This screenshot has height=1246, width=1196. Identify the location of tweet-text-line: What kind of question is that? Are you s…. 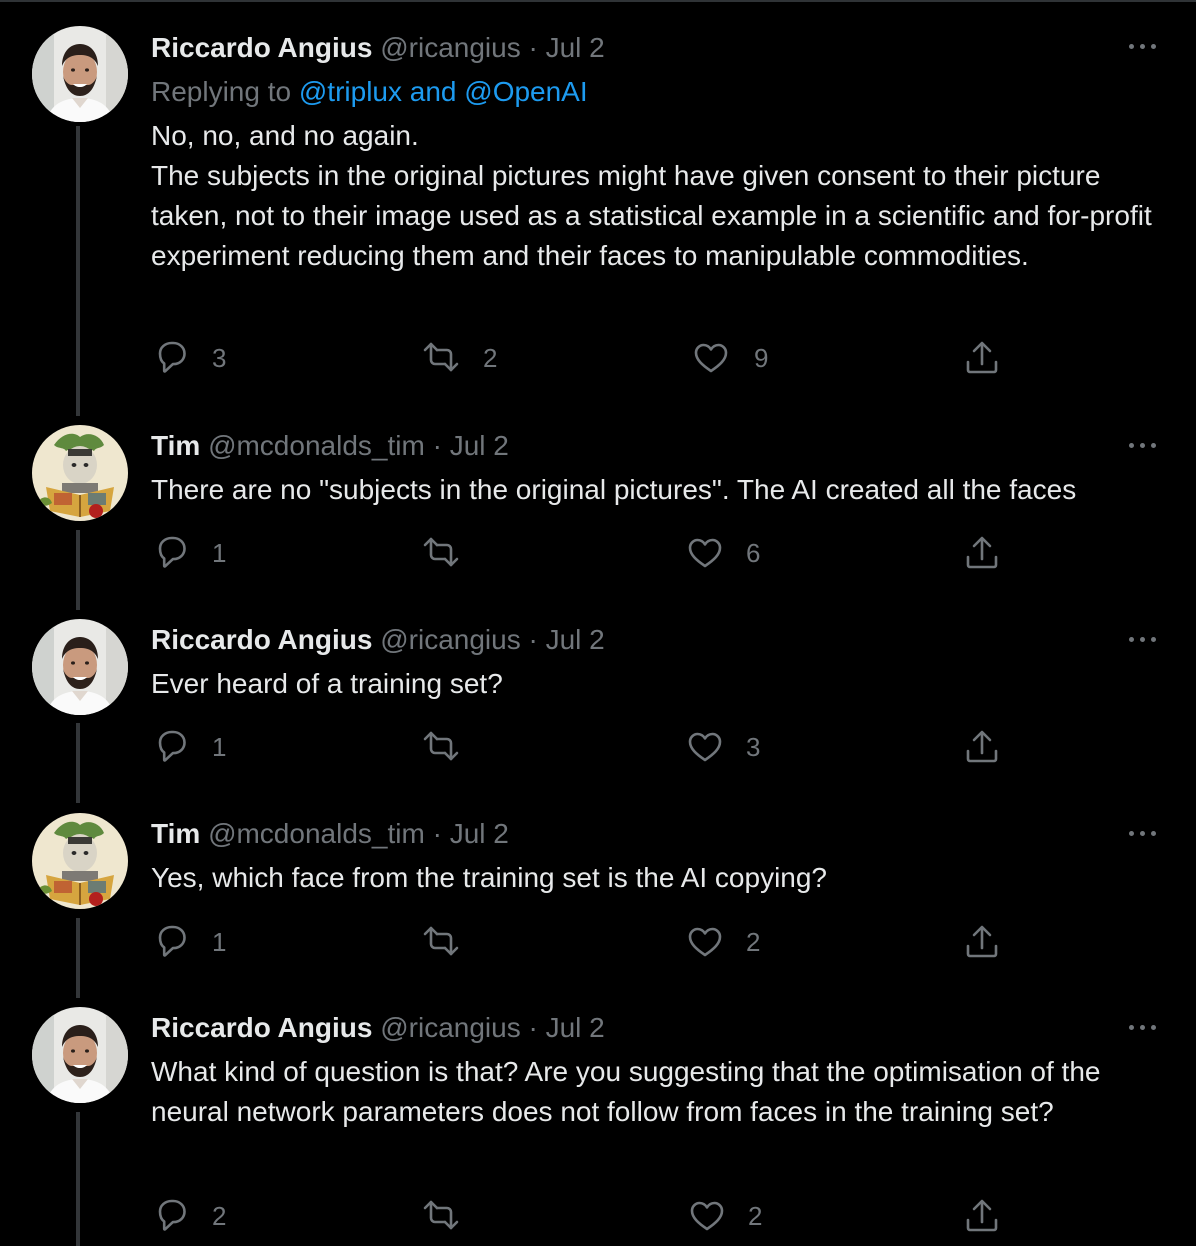
(626, 1091).